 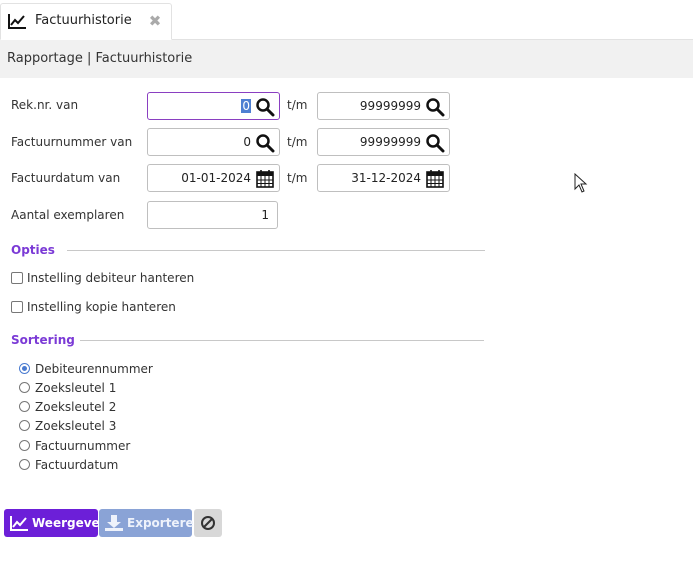 I want to click on factuurnummer-from-value: 0, so click(x=247, y=142).